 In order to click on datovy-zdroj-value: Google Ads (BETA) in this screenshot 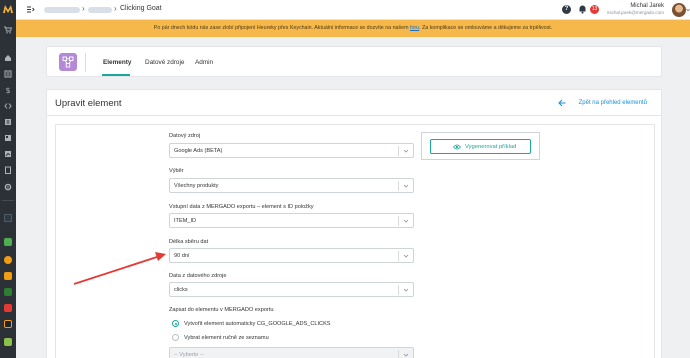, I will do `click(198, 151)`.